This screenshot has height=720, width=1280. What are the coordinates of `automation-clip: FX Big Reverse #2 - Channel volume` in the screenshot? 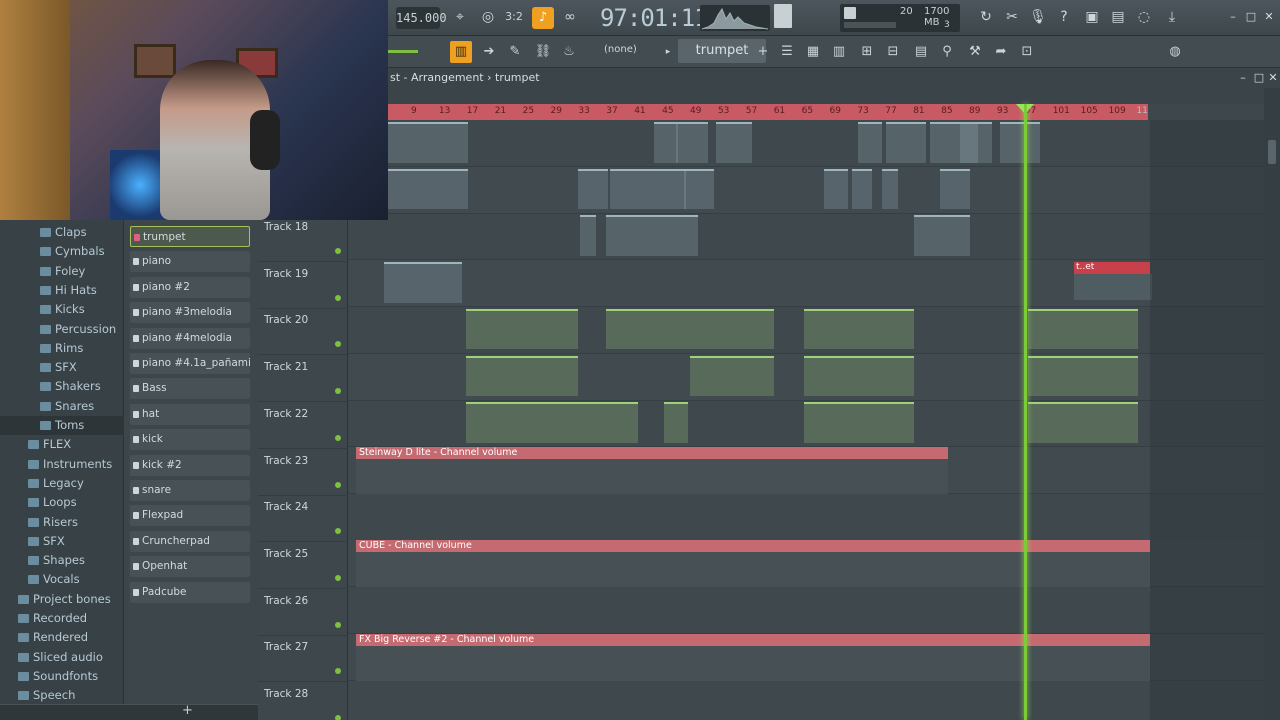 It's located at (753, 657).